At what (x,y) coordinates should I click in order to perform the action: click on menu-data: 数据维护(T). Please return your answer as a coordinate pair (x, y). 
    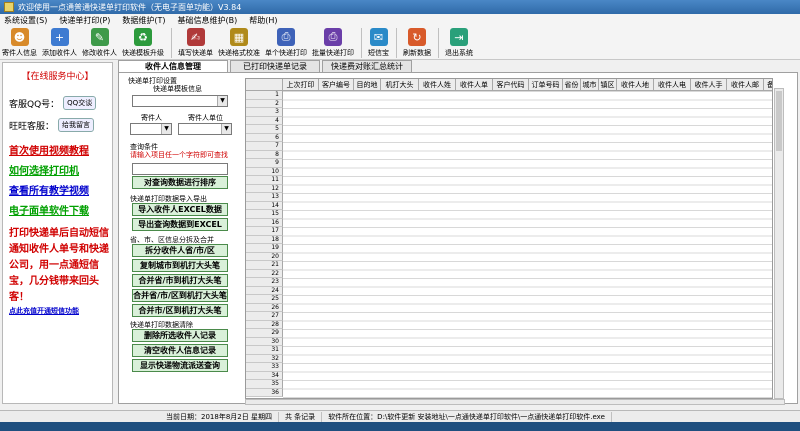
    Looking at the image, I should click on (143, 20).